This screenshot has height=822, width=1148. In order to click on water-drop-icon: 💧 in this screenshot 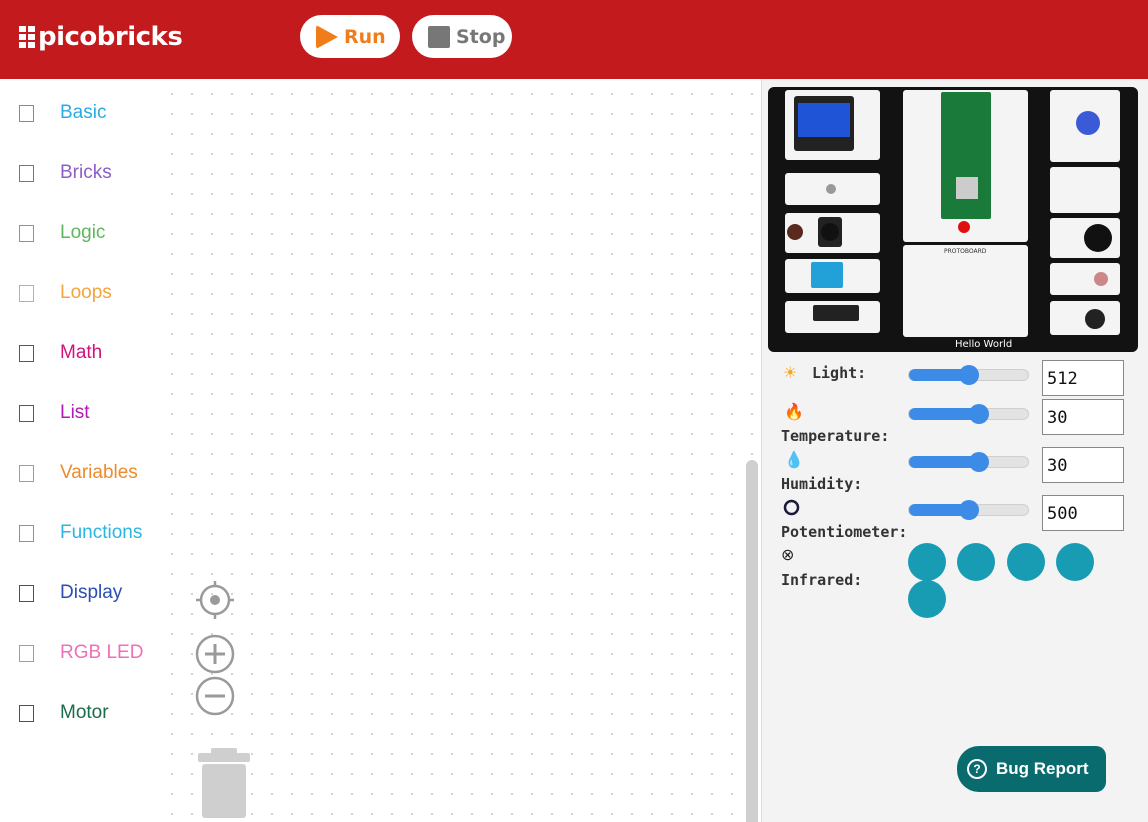, I will do `click(794, 460)`.